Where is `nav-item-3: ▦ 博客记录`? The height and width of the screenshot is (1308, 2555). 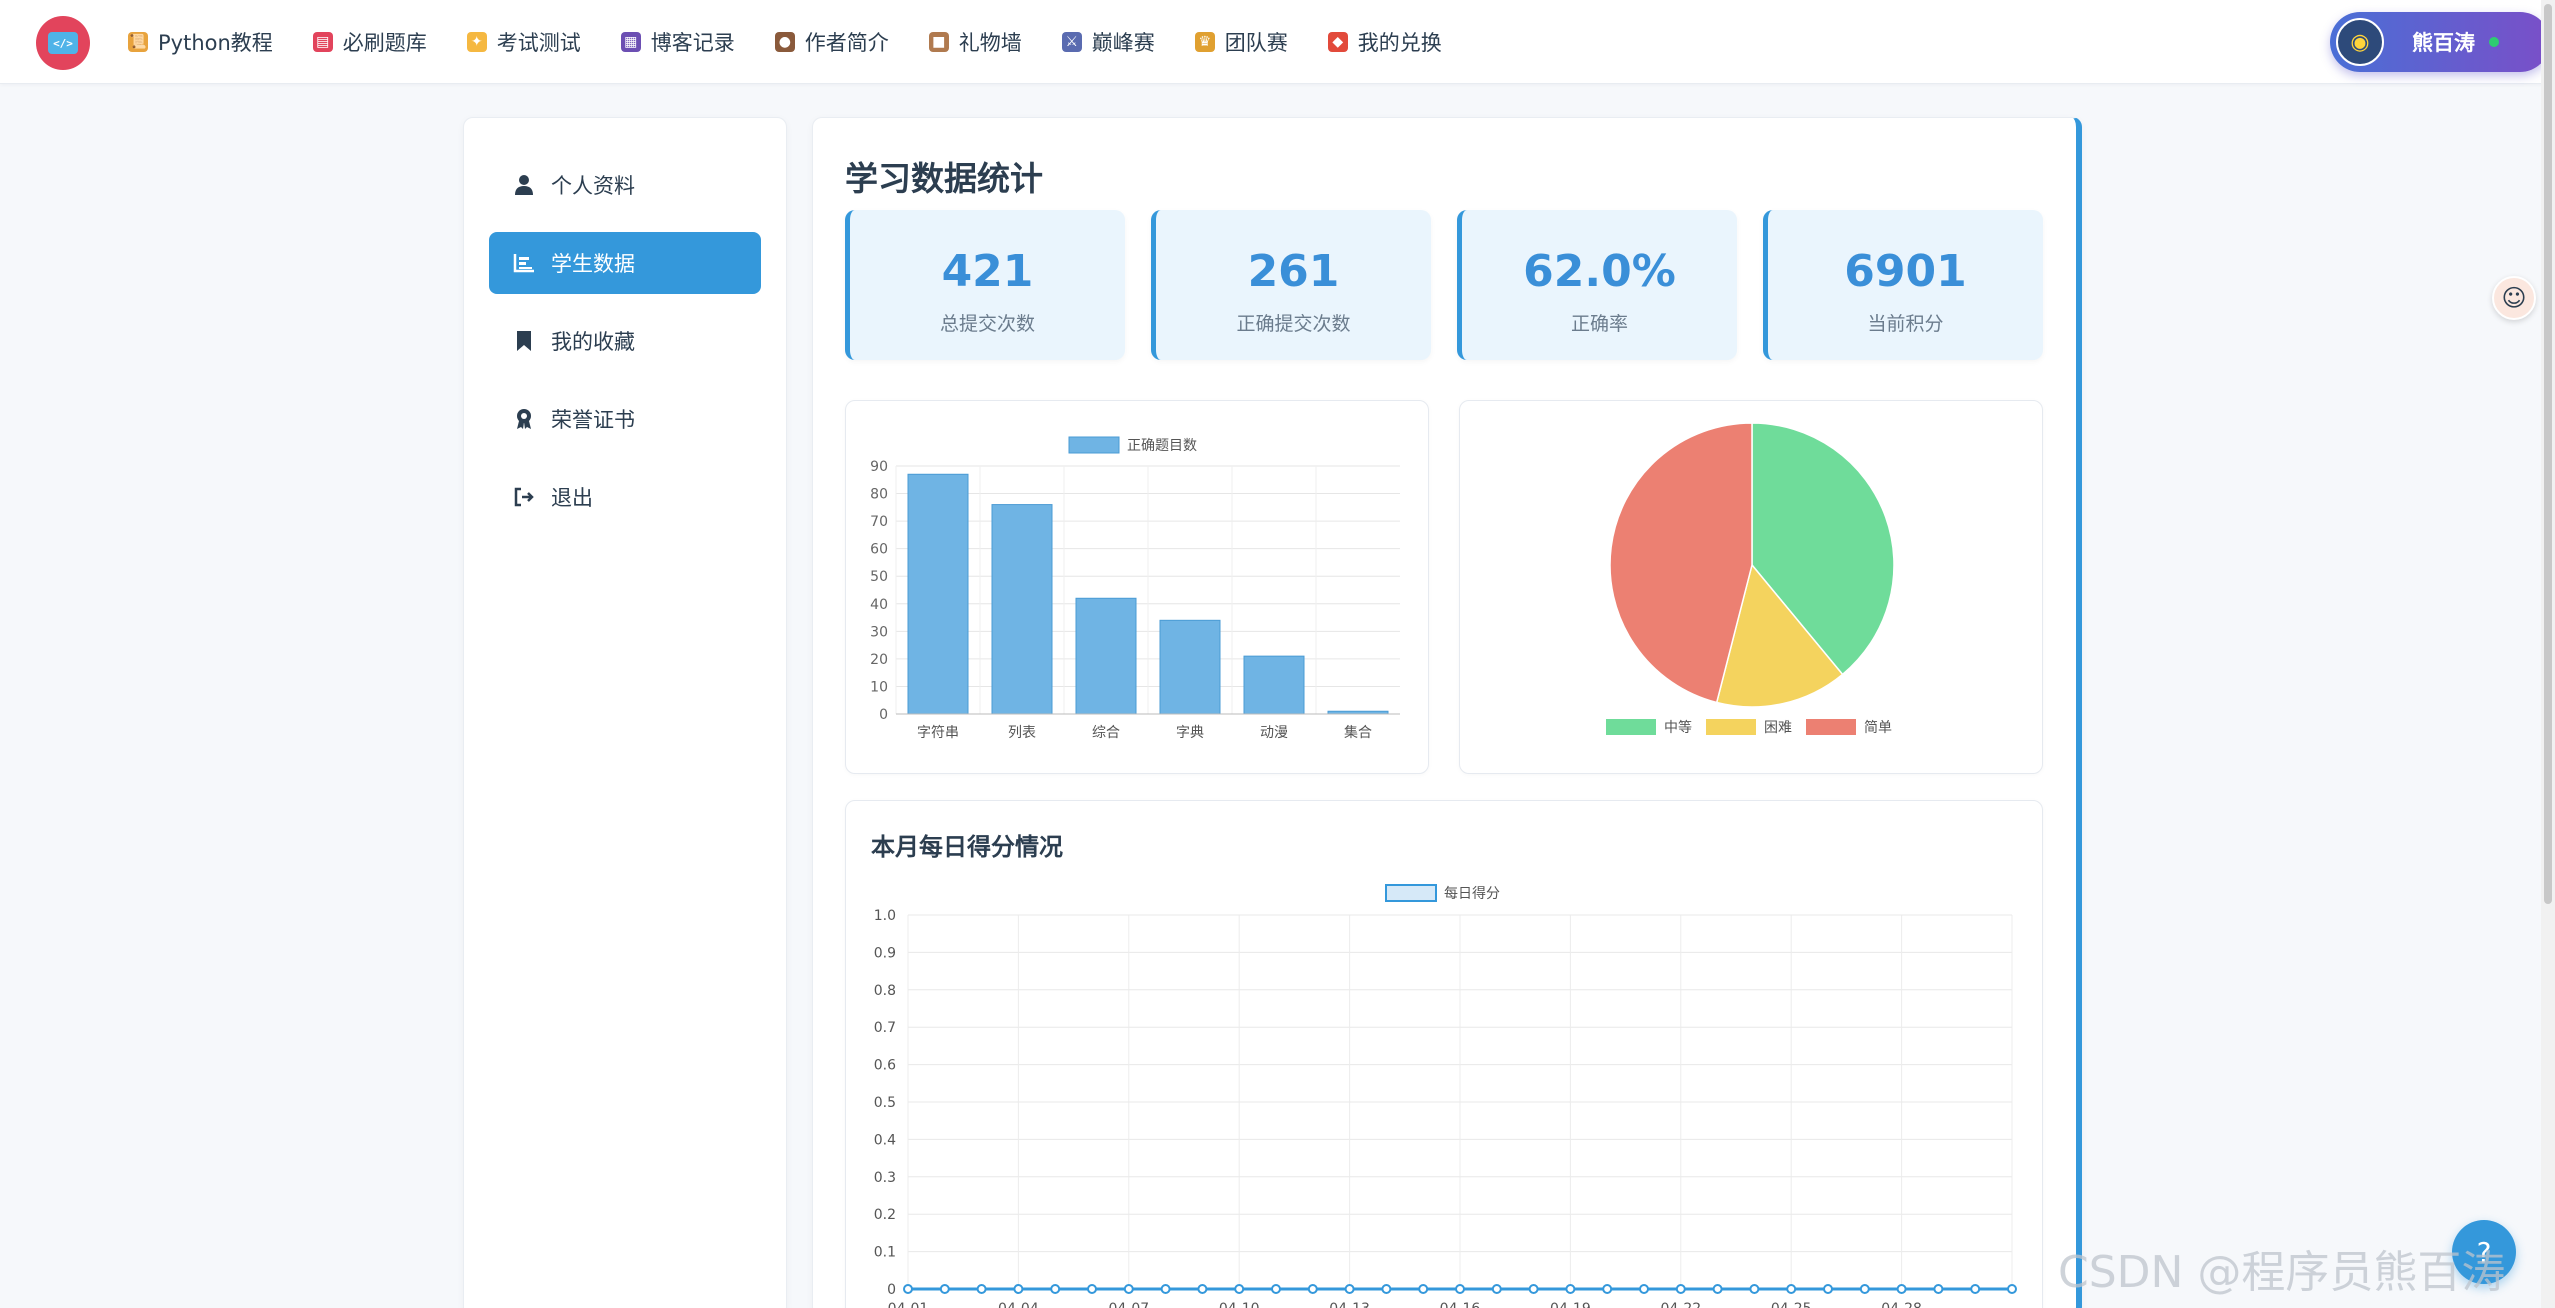
nav-item-3: ▦ 博客记录 is located at coordinates (677, 42).